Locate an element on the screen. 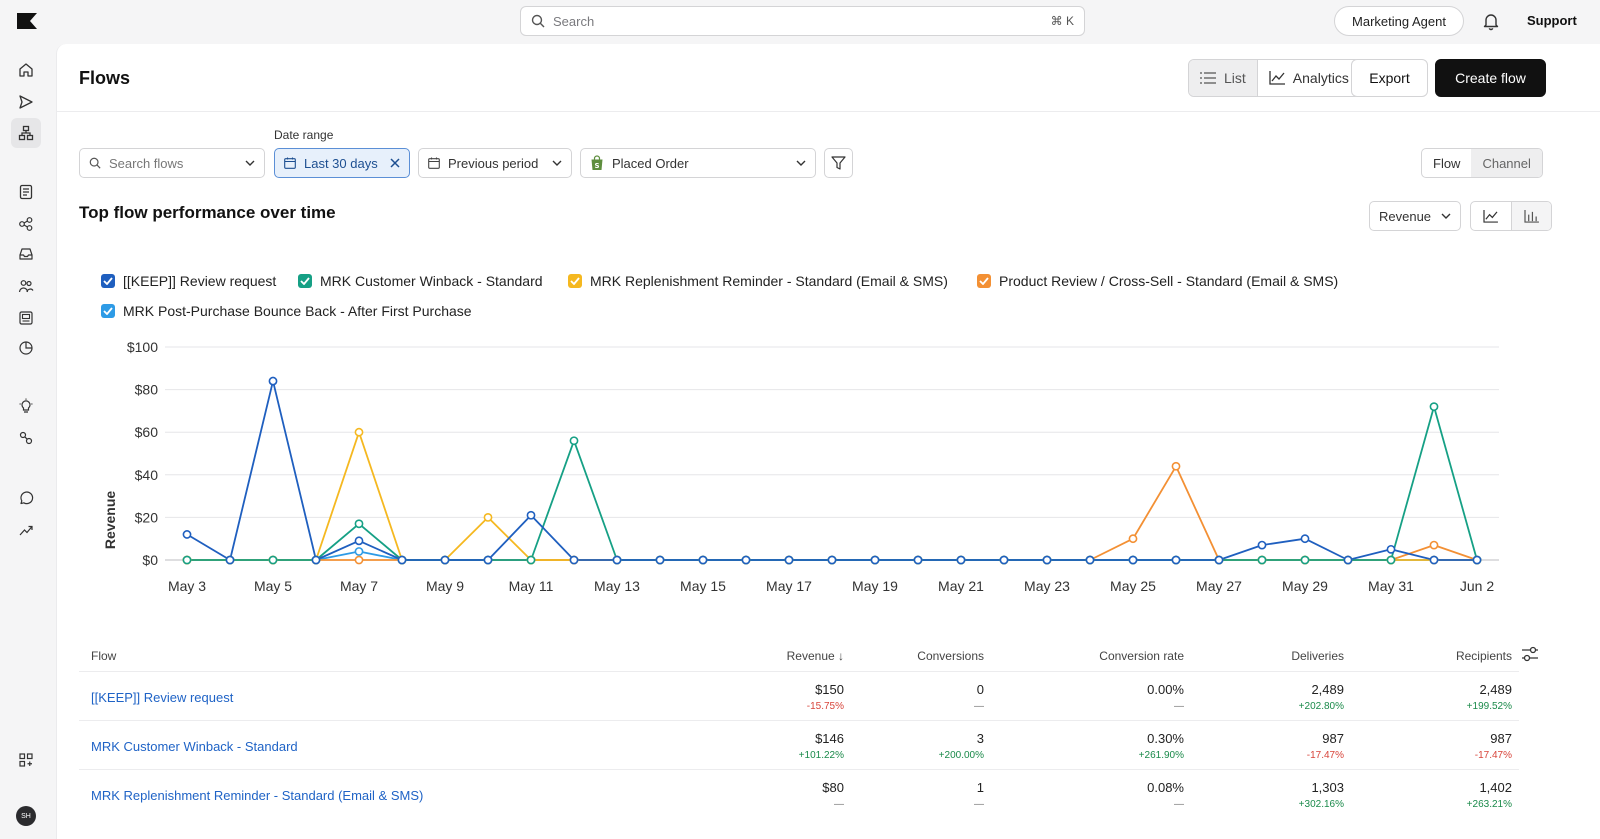  export-button: Export is located at coordinates (1389, 78).